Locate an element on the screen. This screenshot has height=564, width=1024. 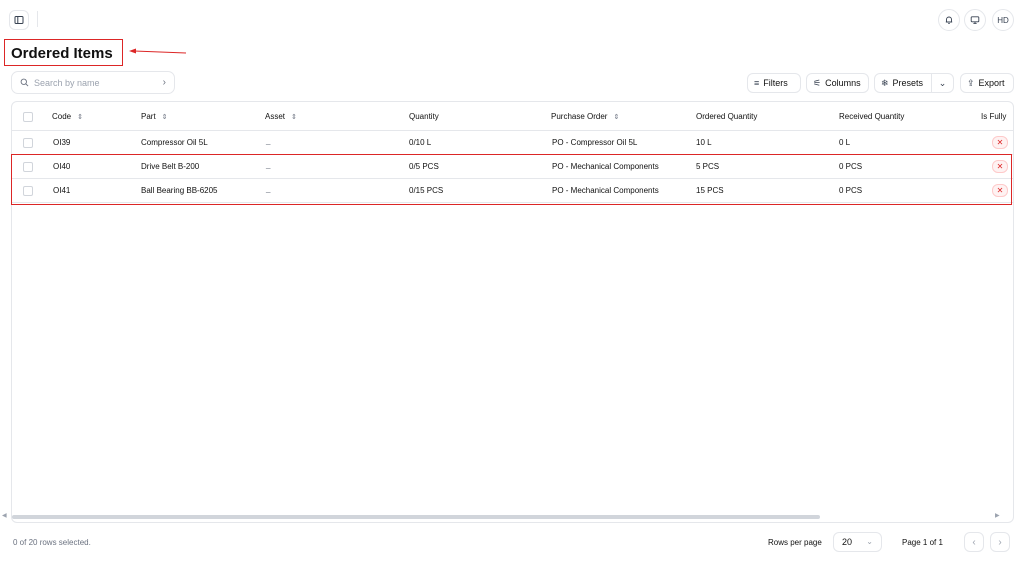
search-box: › is located at coordinates (93, 82).